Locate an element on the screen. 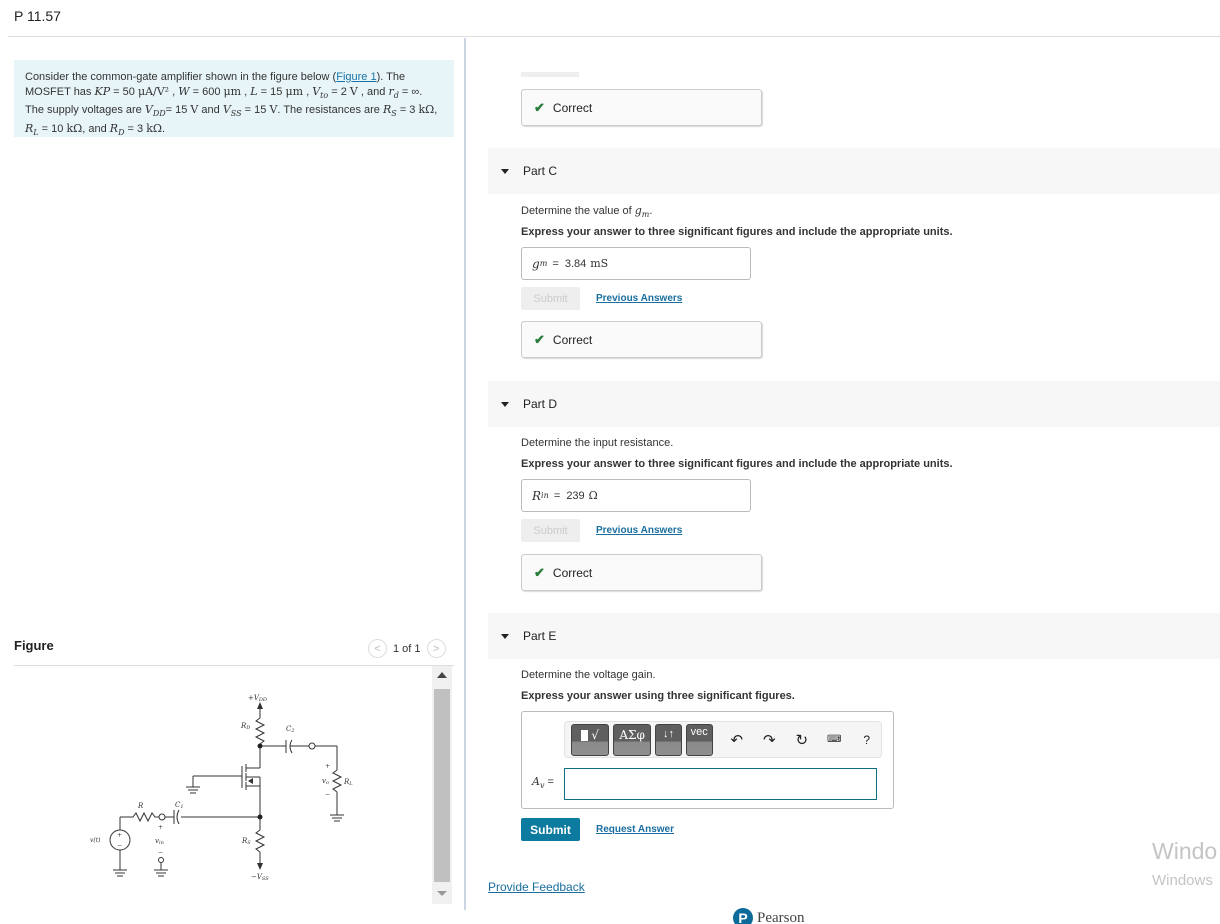 The image size is (1220, 924). reset-icon: ↻ is located at coordinates (802, 740).